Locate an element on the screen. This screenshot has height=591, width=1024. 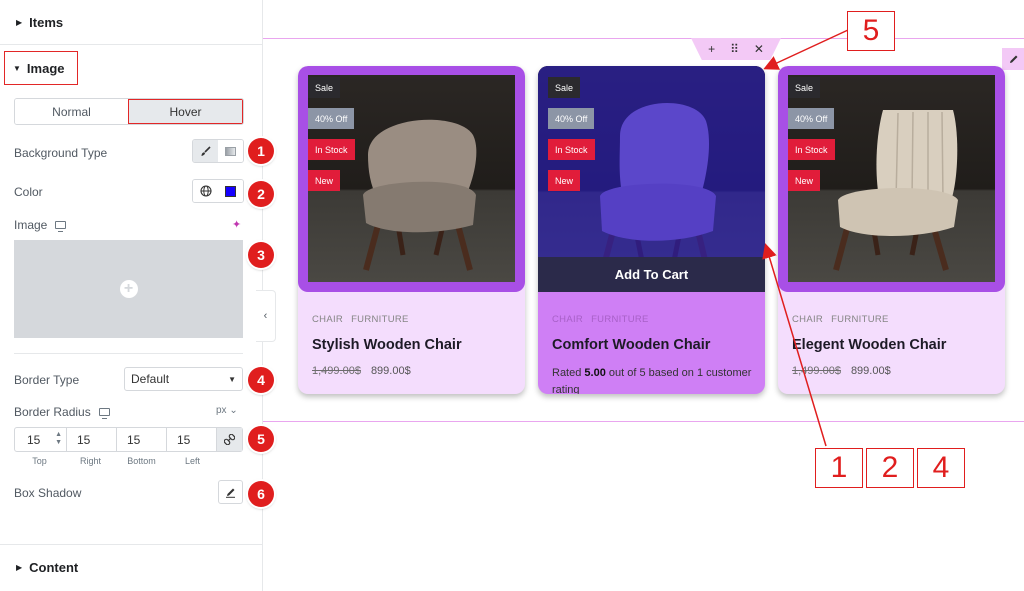
add-section-icon: + is located at coordinates (711, 49).